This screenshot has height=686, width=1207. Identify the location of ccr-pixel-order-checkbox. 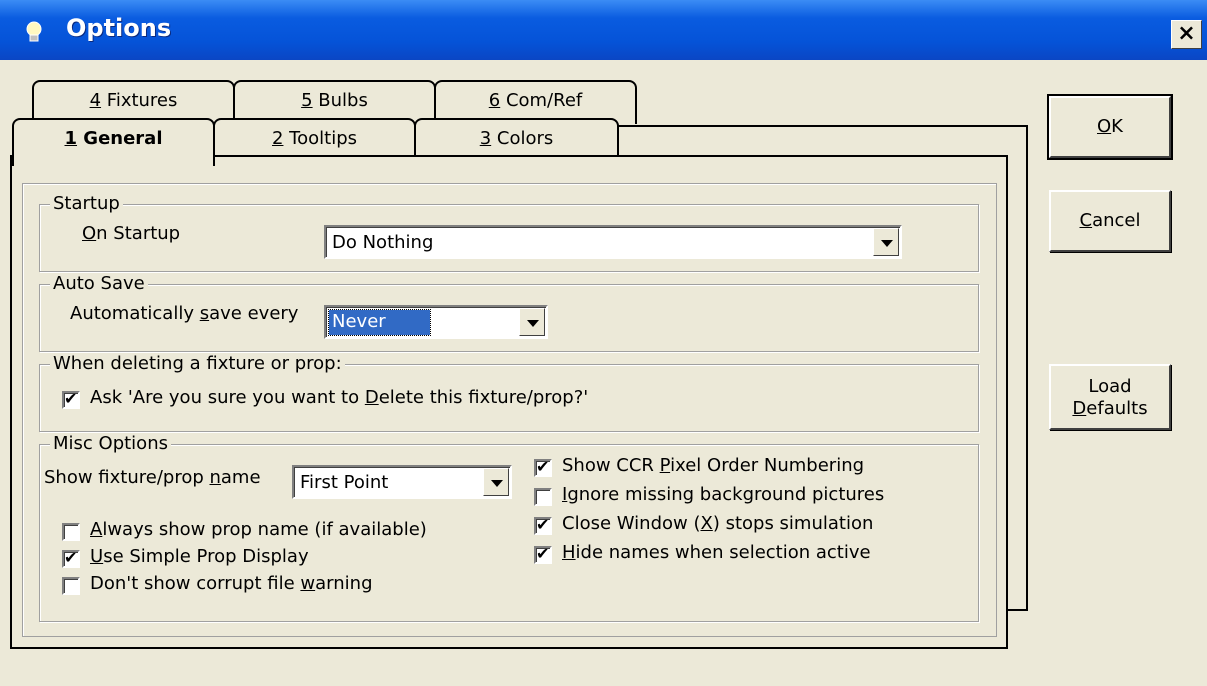
(543, 467).